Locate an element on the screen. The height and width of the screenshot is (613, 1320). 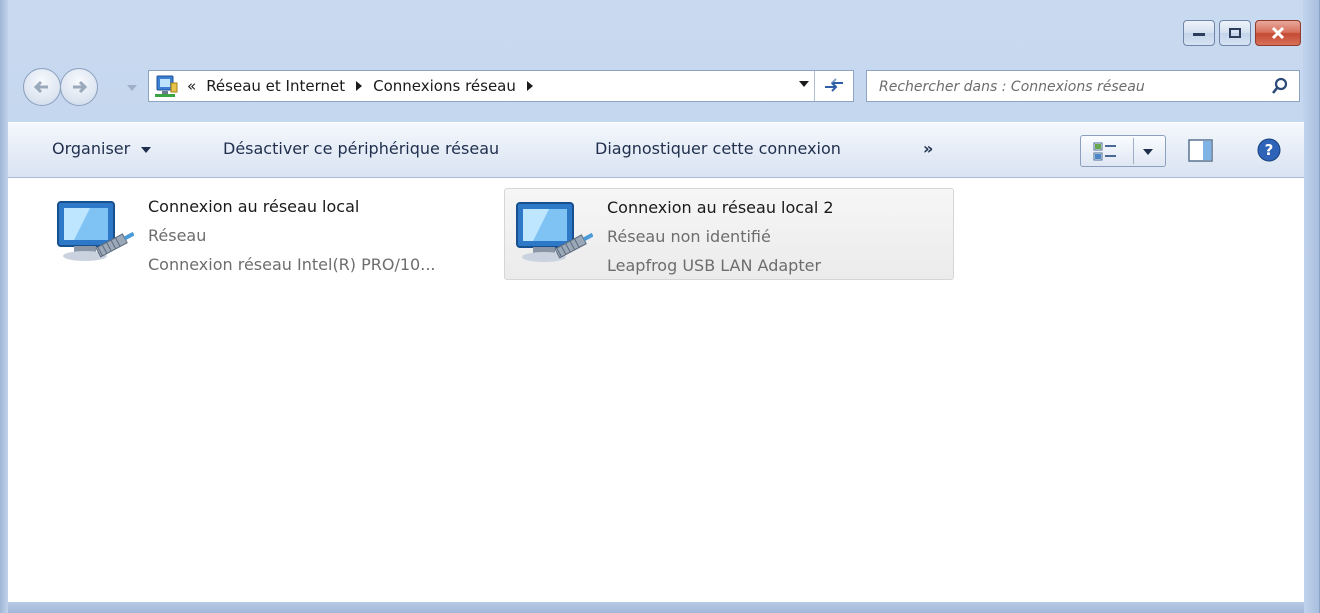
refresh-icon is located at coordinates (834, 85).